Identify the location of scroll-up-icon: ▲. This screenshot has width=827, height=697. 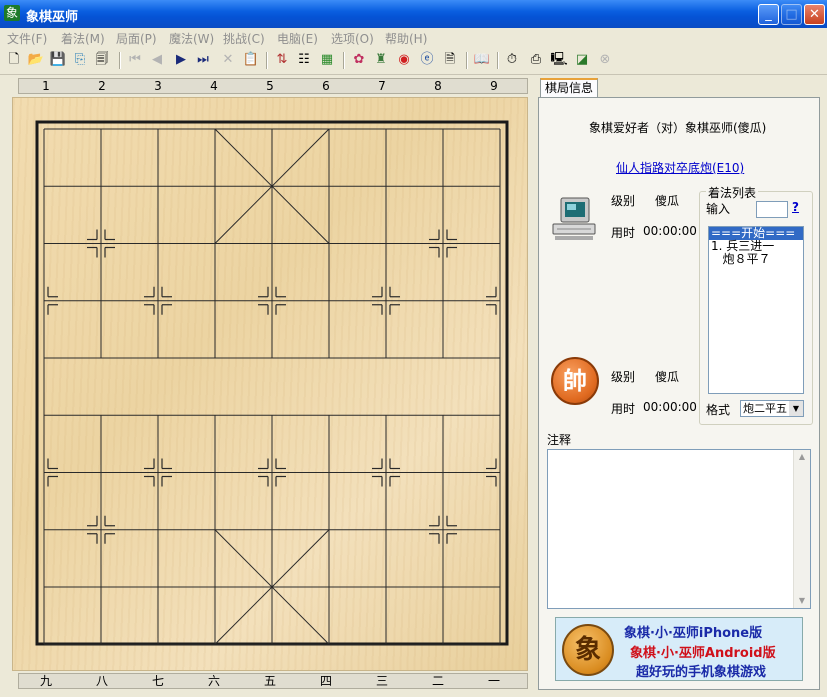
(802, 457).